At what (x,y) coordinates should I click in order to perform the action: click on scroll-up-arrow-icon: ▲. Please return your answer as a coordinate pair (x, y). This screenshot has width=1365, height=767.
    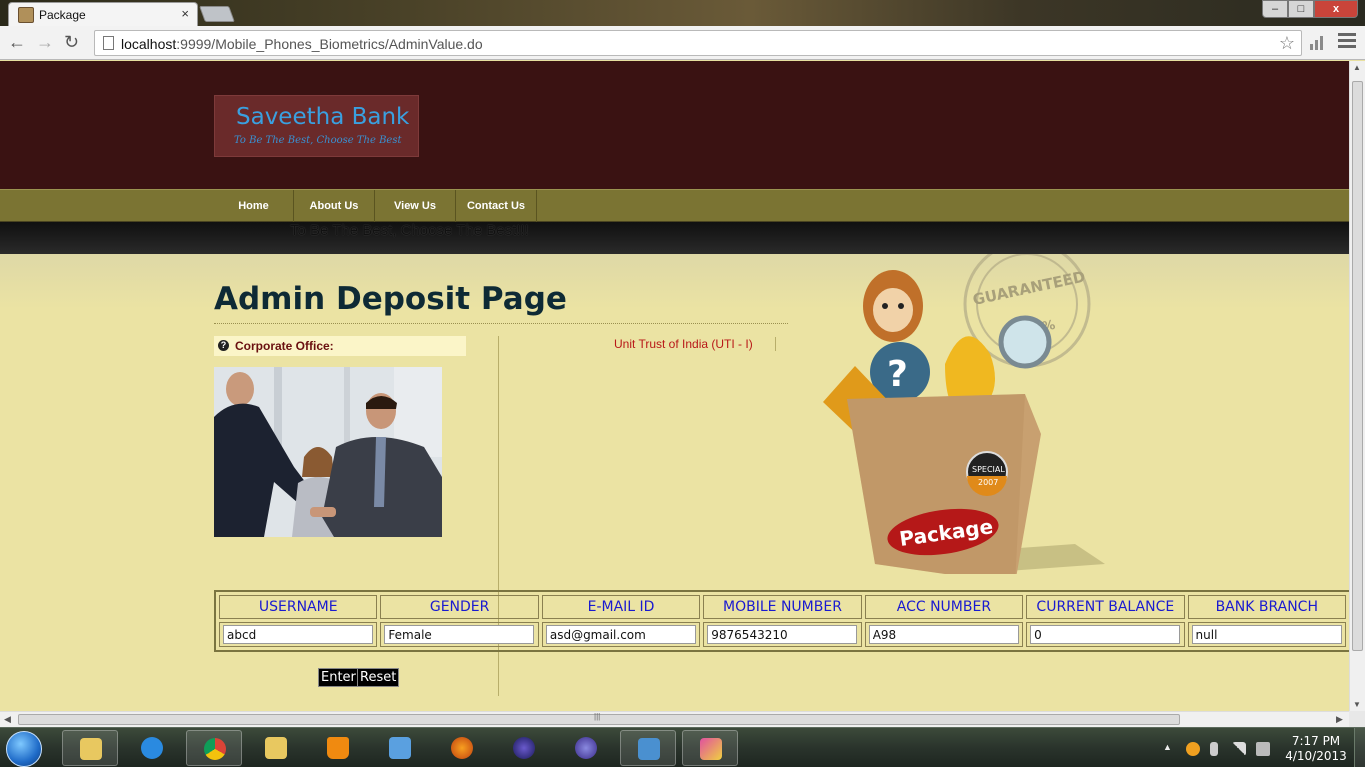
    Looking at the image, I should click on (1357, 67).